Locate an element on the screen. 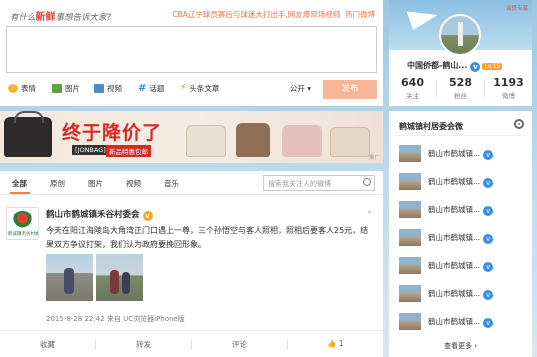 This screenshot has height=357, width=537. hot-topic-text: CBA辽宁球员赛后与球迷大打出手,网友爆现场视频 is located at coordinates (256, 14).